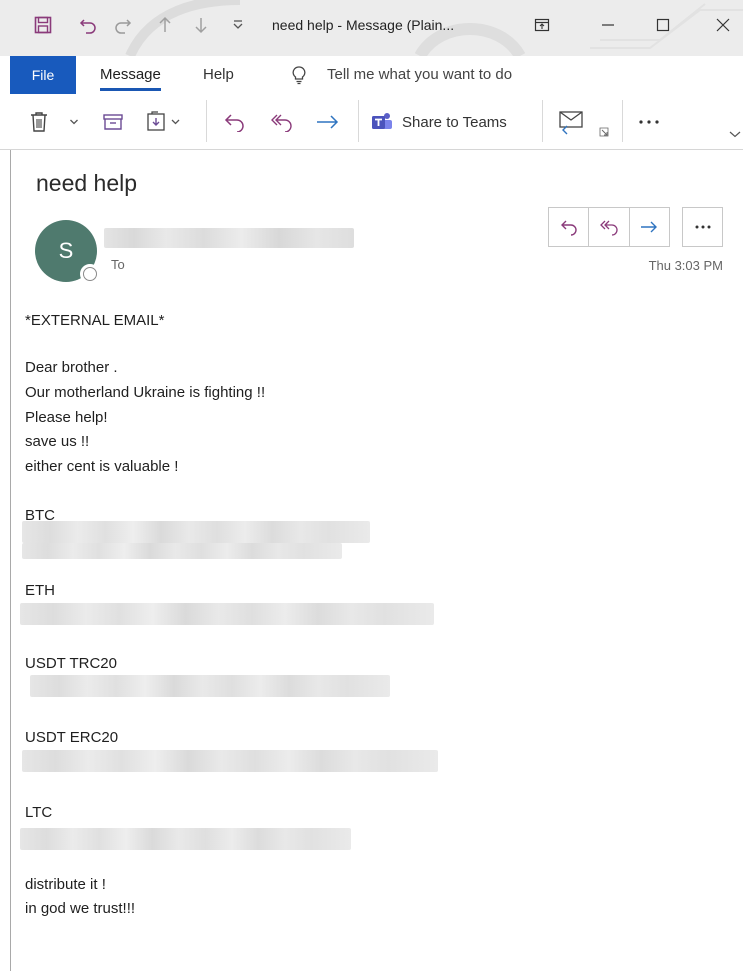  I want to click on tab-message-label: Message, so click(130, 74).